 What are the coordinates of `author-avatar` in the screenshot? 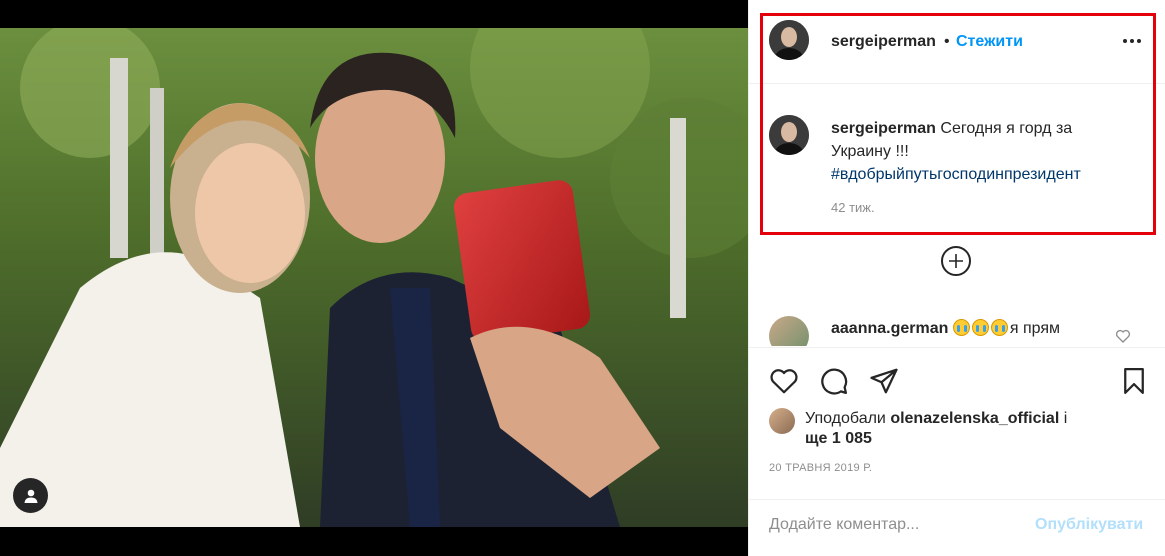 It's located at (789, 40).